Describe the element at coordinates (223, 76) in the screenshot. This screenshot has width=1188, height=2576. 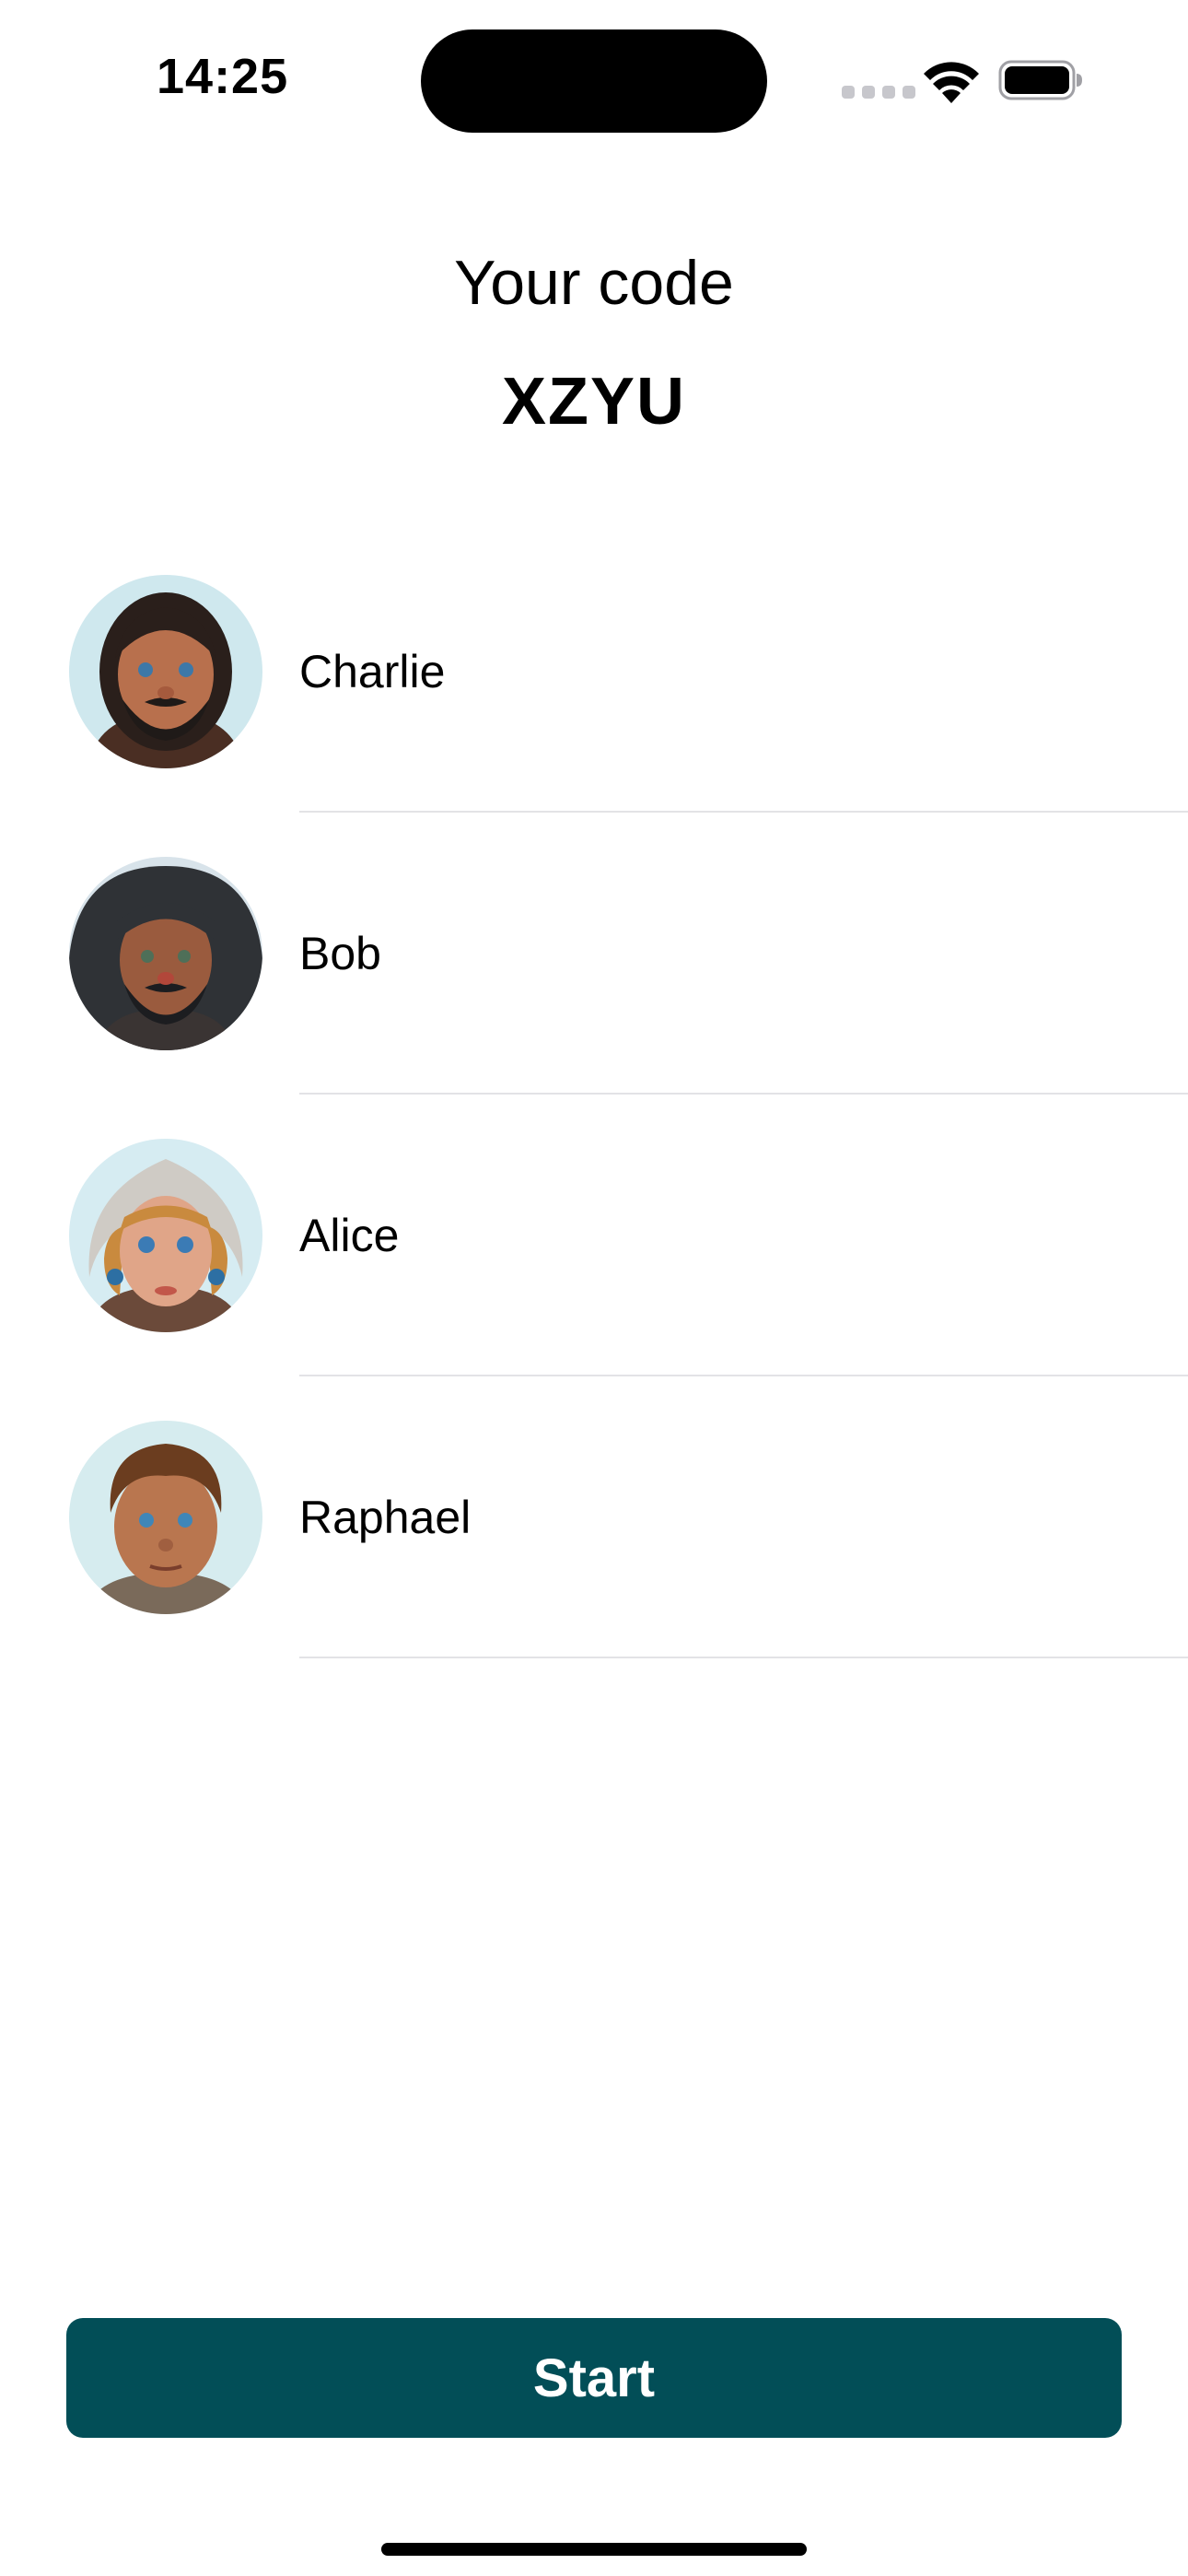
I see `status-time: 14:25` at that location.